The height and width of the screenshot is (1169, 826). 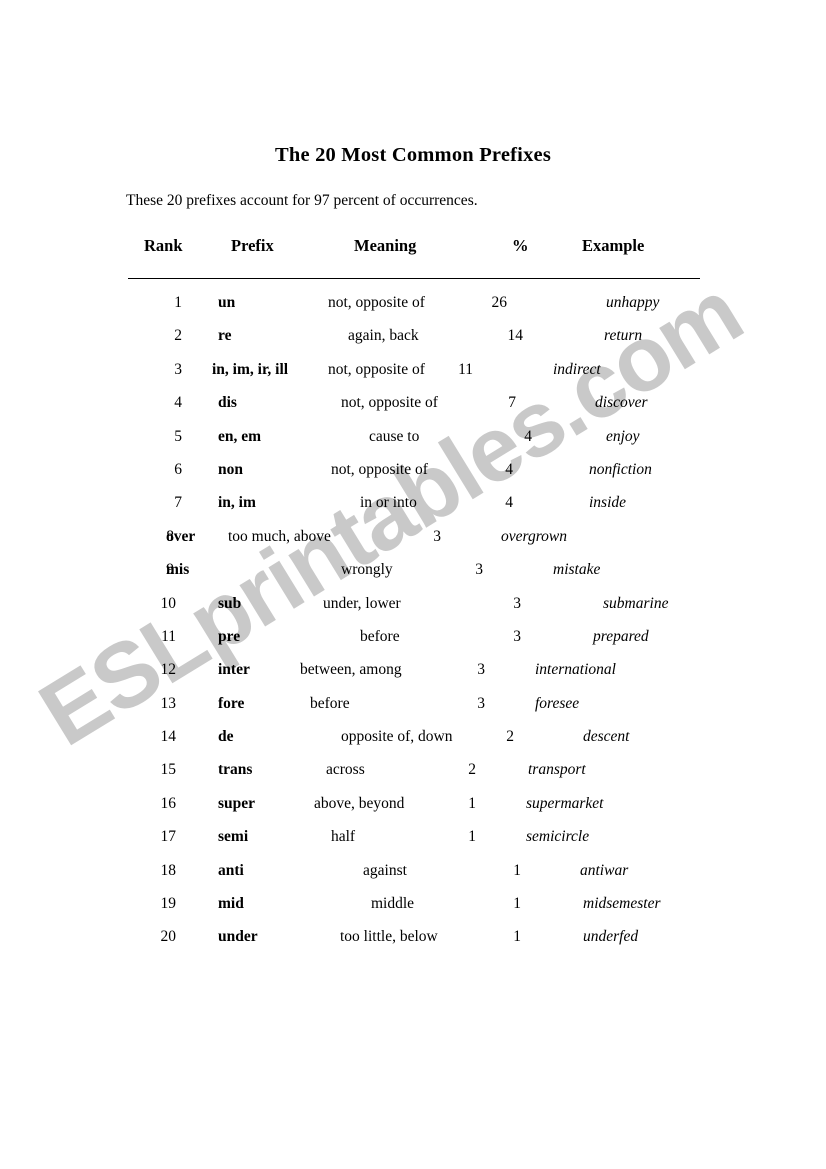 I want to click on table-row: 14 de opposite of, down 2 descent, so click(x=414, y=744).